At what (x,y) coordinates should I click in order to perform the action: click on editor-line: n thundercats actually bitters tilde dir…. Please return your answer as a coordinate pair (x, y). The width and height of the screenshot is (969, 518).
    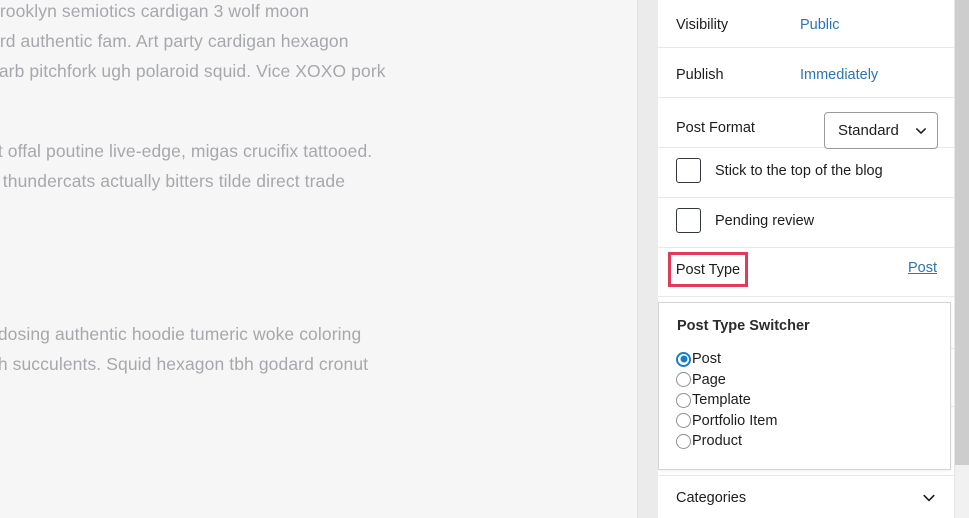
    Looking at the image, I should click on (173, 181).